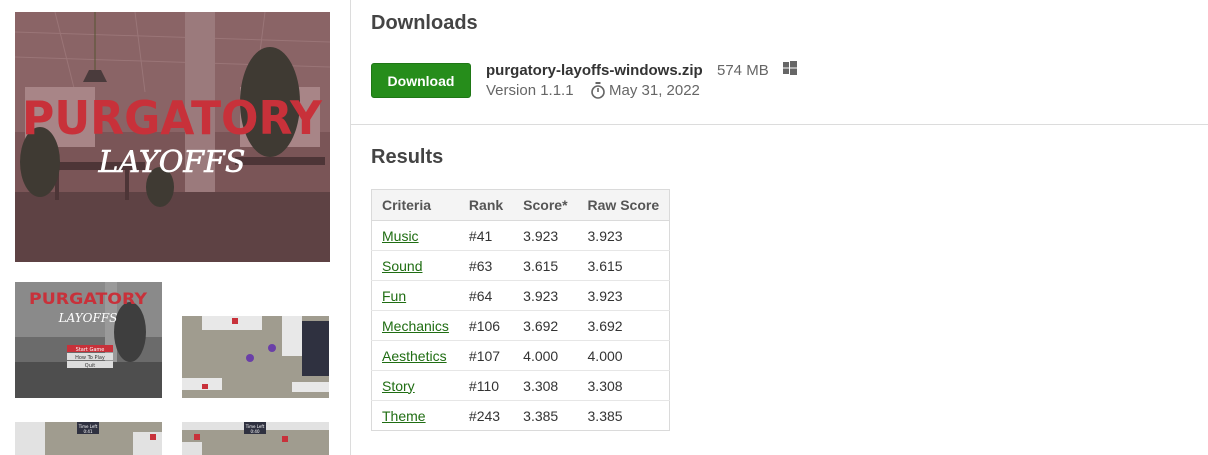 The width and height of the screenshot is (1208, 455). I want to click on rank-cell: #64, so click(486, 295).